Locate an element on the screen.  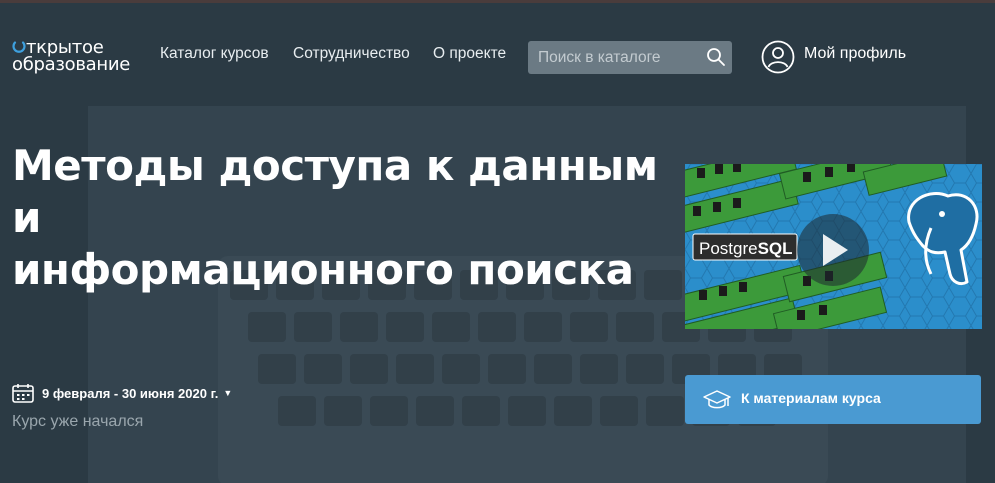
postgresql-logo-text-a: Postgre is located at coordinates (728, 248).